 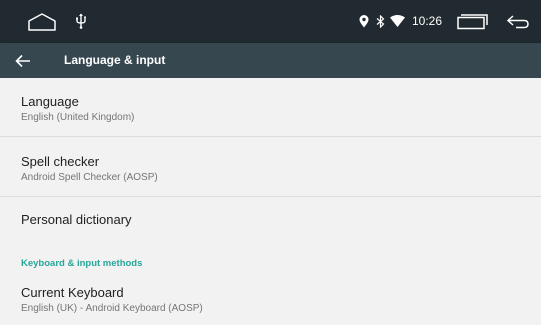 I want to click on status-bar: 10:26, so click(x=270, y=21).